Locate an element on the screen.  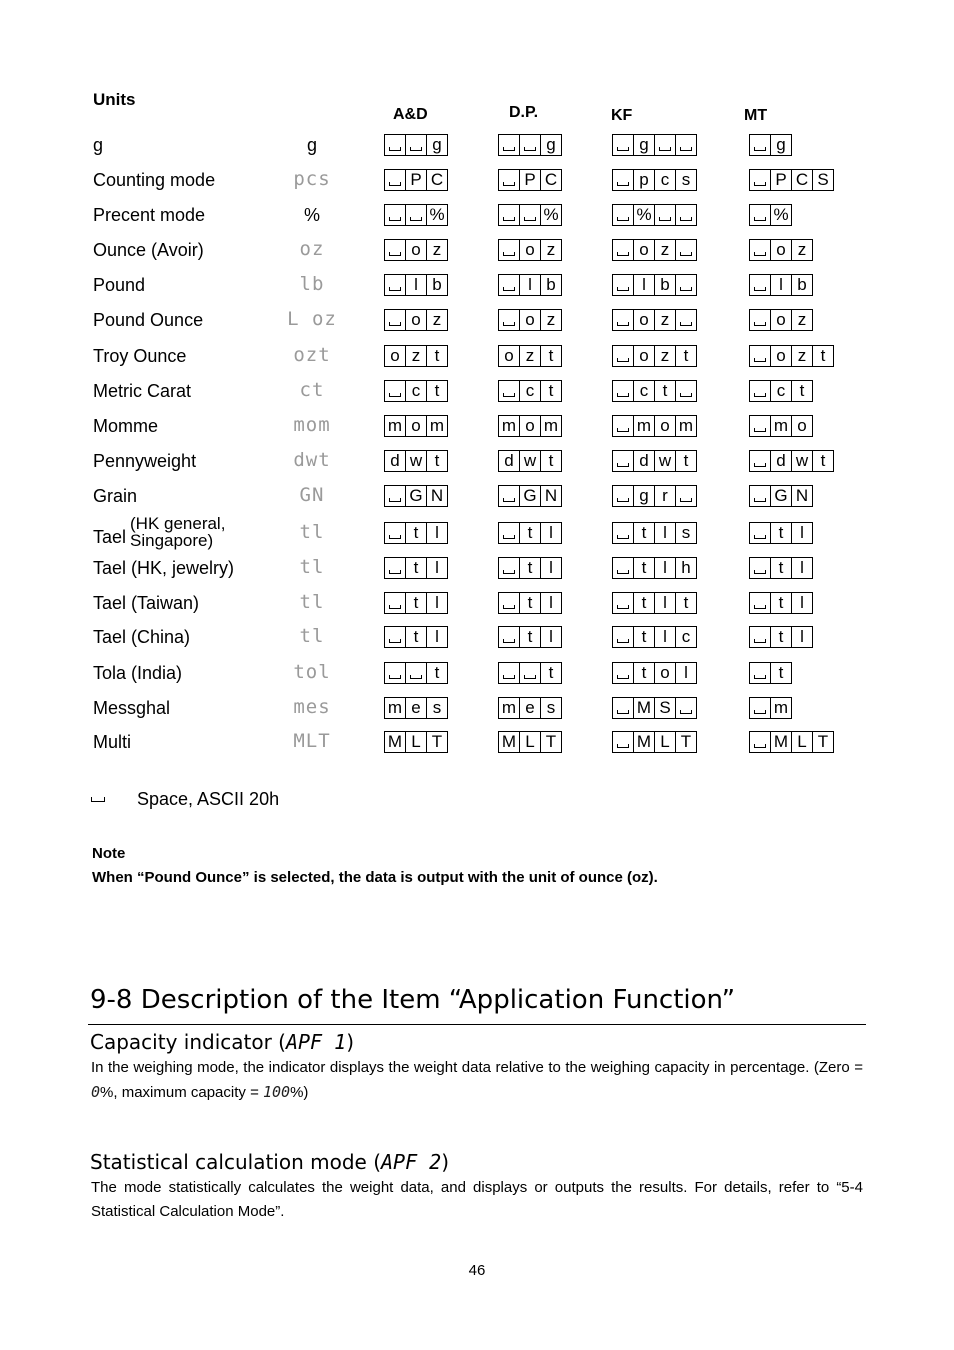
output-code-dp: mom is located at coordinates (530, 426).